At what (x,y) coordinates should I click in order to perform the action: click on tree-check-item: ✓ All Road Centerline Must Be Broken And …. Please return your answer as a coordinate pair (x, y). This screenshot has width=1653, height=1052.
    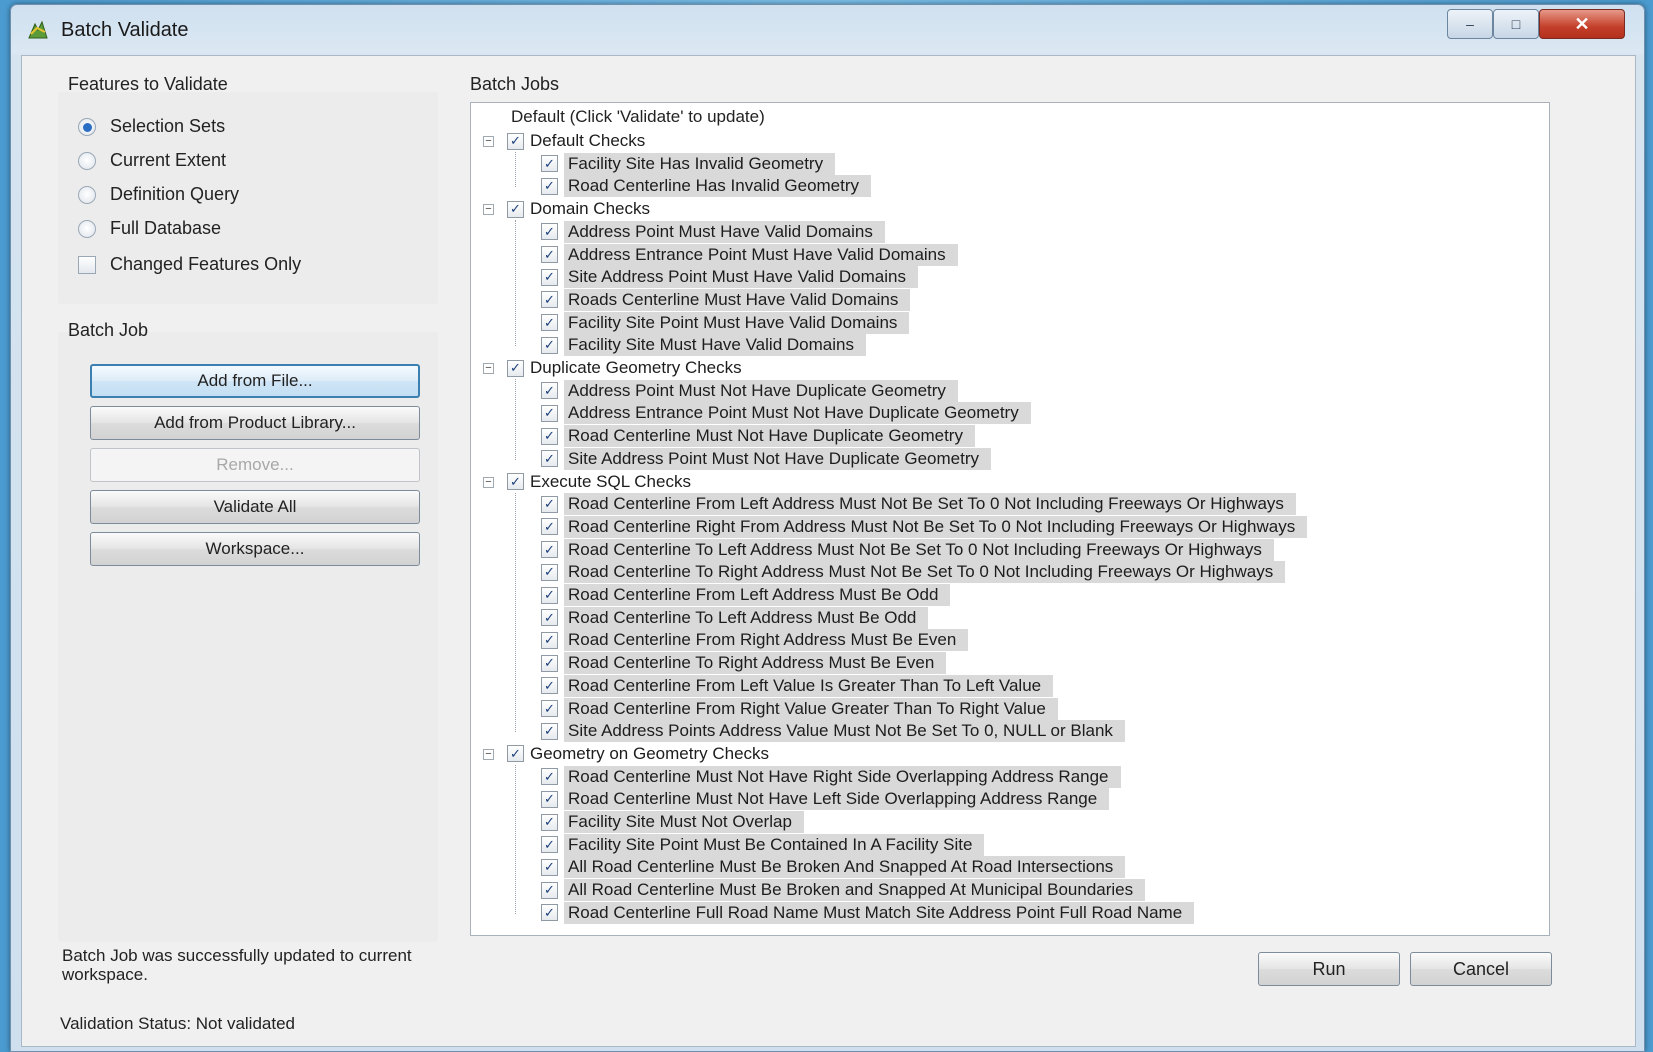
    Looking at the image, I should click on (833, 867).